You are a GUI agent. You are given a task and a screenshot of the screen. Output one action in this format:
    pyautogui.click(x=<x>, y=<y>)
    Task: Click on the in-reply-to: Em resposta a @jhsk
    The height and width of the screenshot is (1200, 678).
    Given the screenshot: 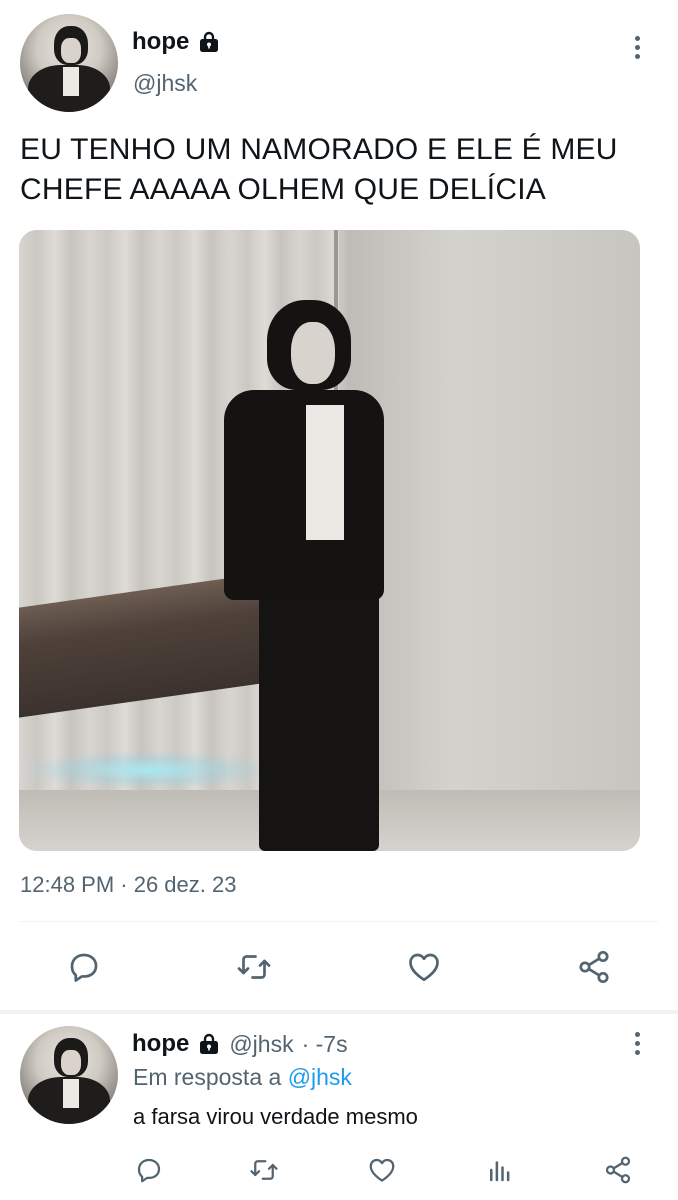 What is the action you would take?
    pyautogui.click(x=242, y=1077)
    